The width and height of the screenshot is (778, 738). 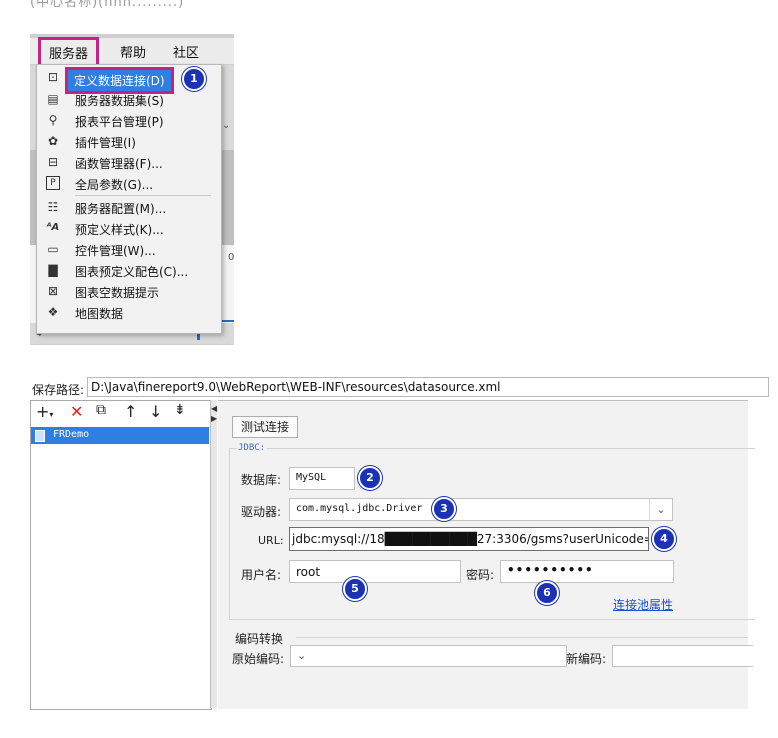 I want to click on window-title: (中心名称)(hhh.........), so click(x=107, y=5).